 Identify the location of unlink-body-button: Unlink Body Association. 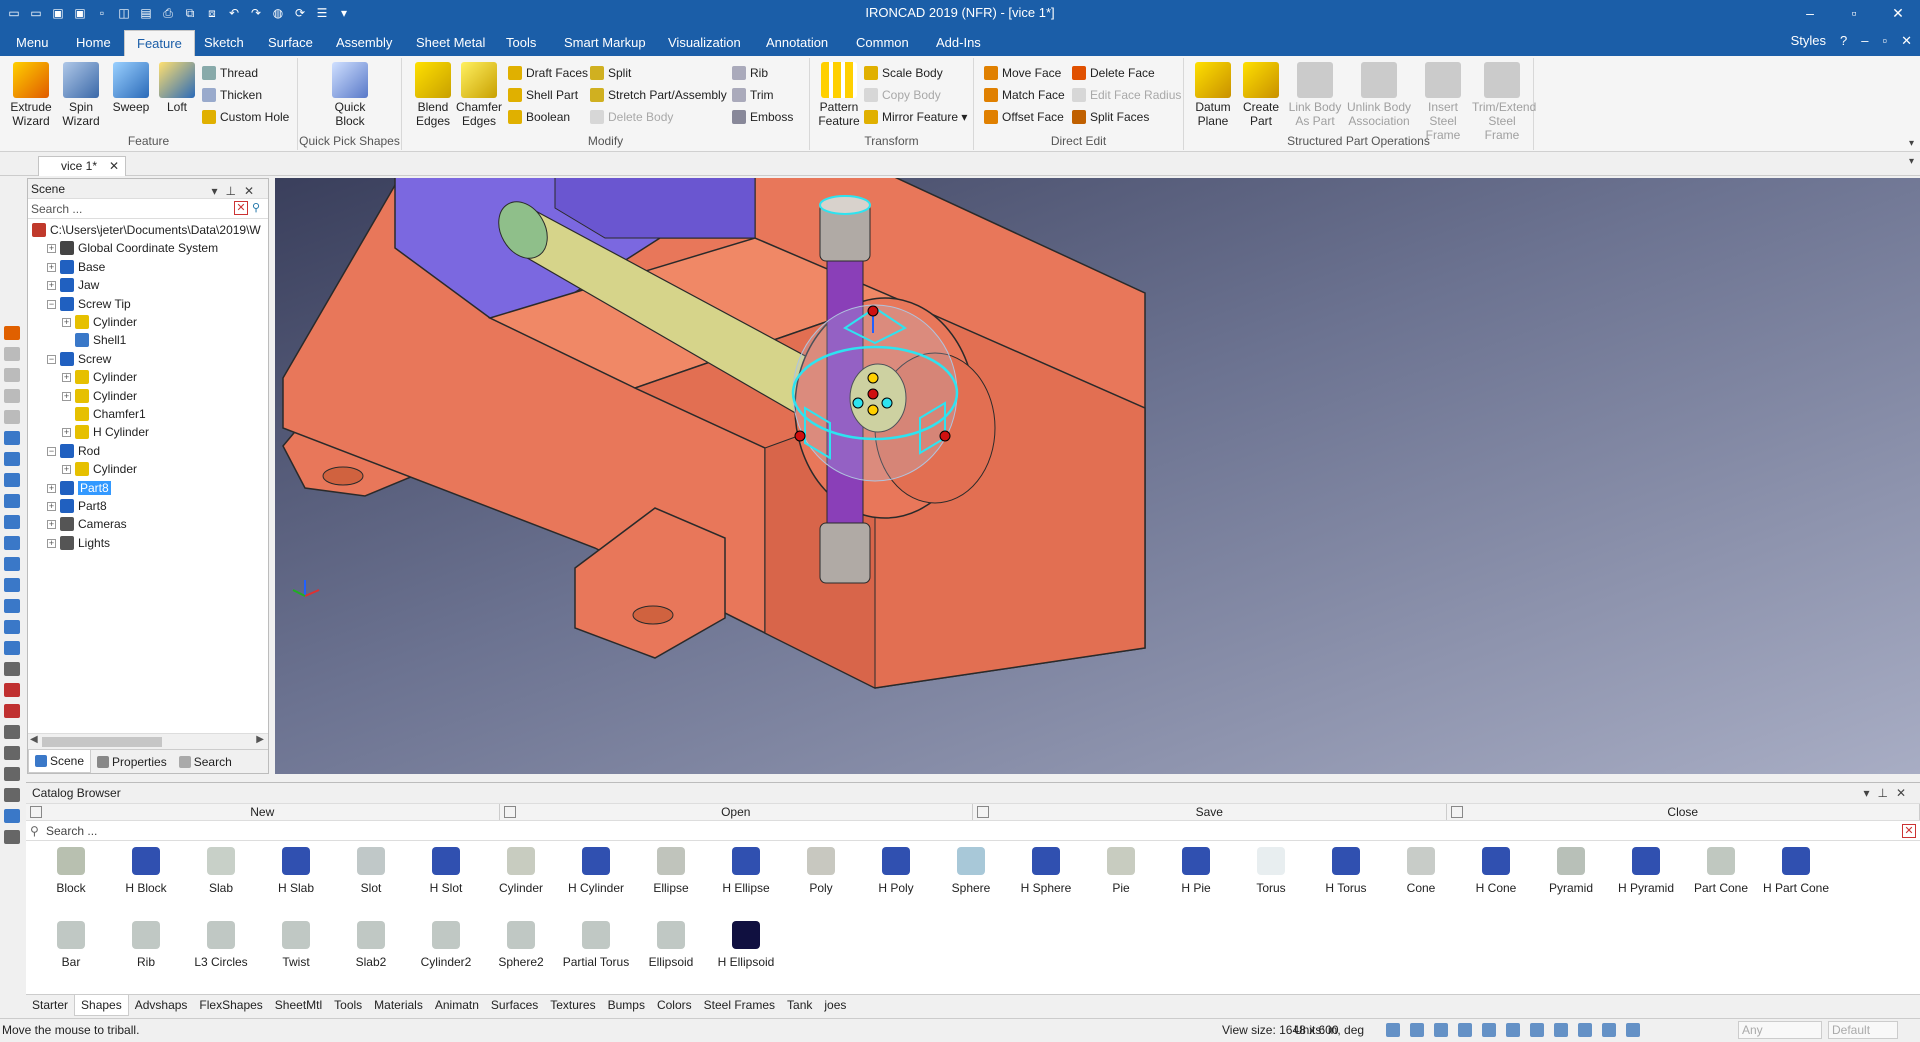
(1379, 94).